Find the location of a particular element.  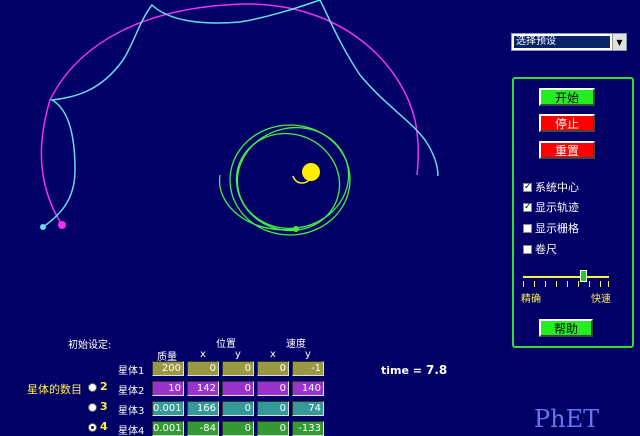

time-value: 7.8 is located at coordinates (437, 370).